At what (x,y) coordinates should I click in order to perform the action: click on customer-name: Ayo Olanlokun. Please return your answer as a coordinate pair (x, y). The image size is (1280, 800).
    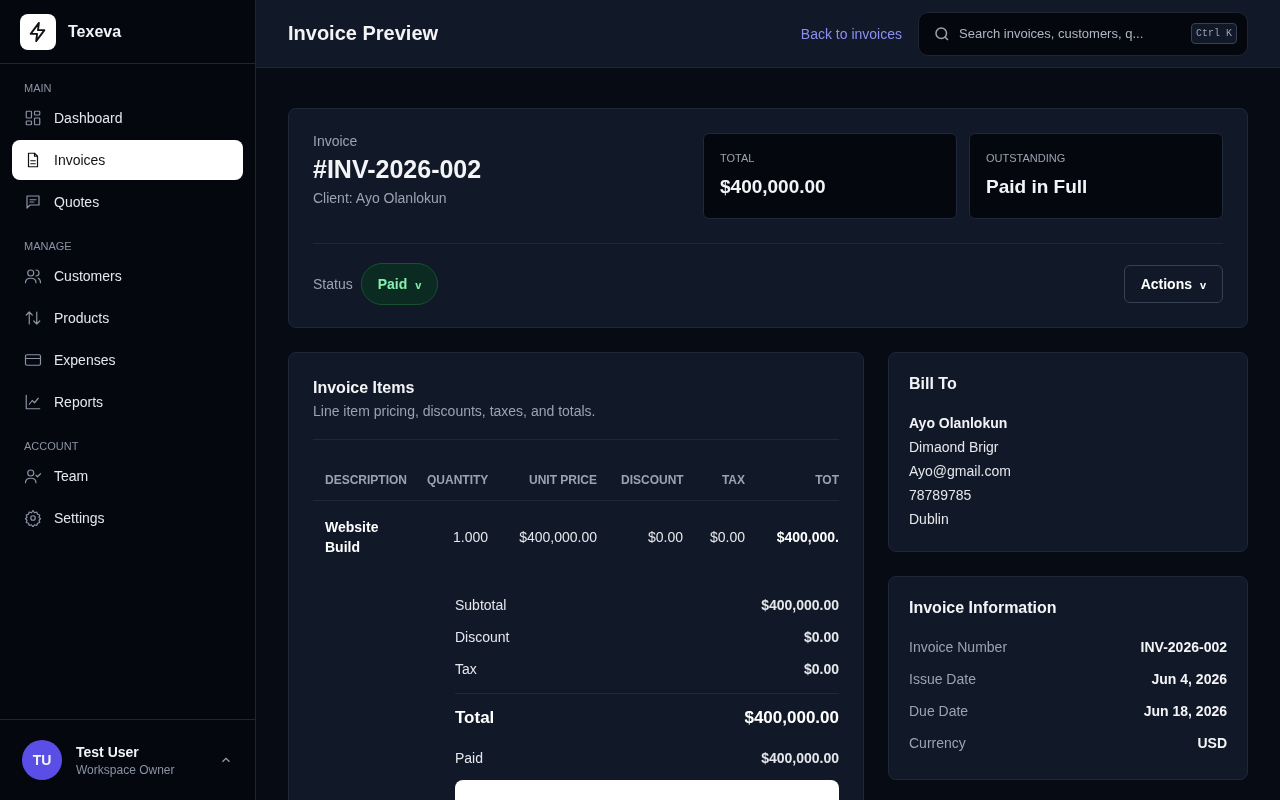
    Looking at the image, I should click on (959, 423).